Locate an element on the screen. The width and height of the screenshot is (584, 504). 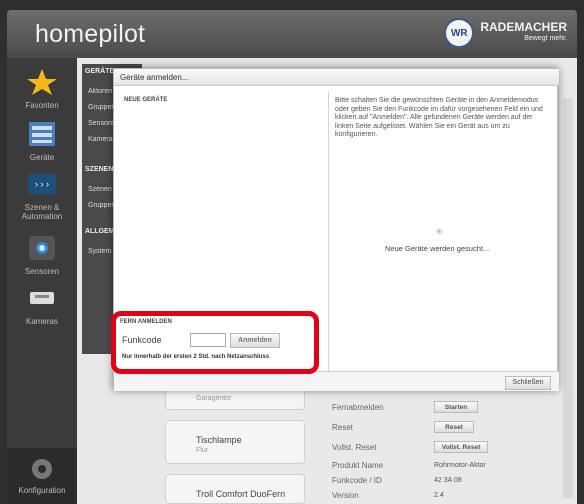
prop-value: Rohrmotor-Aktor is located at coordinates (460, 465).